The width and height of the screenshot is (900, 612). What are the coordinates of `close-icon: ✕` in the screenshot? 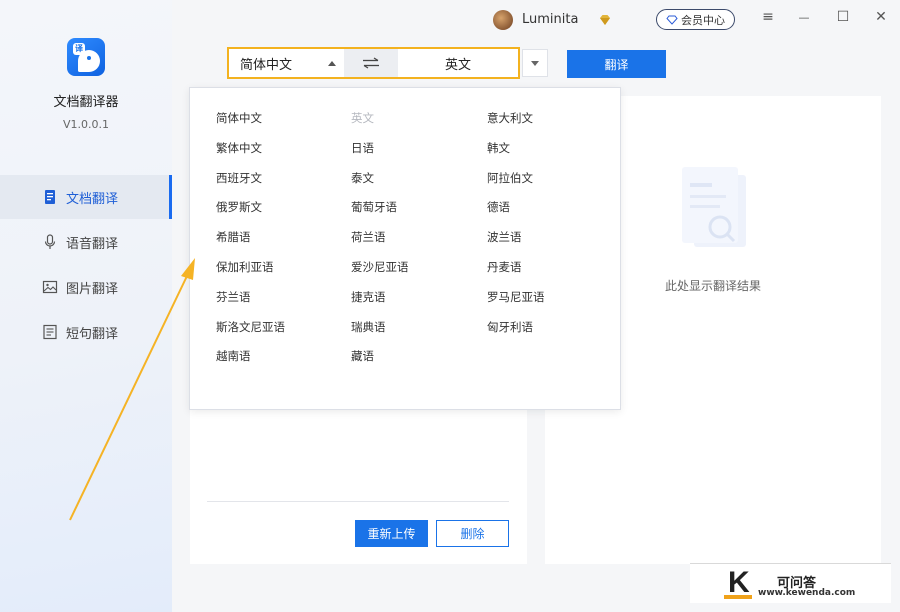 It's located at (881, 17).